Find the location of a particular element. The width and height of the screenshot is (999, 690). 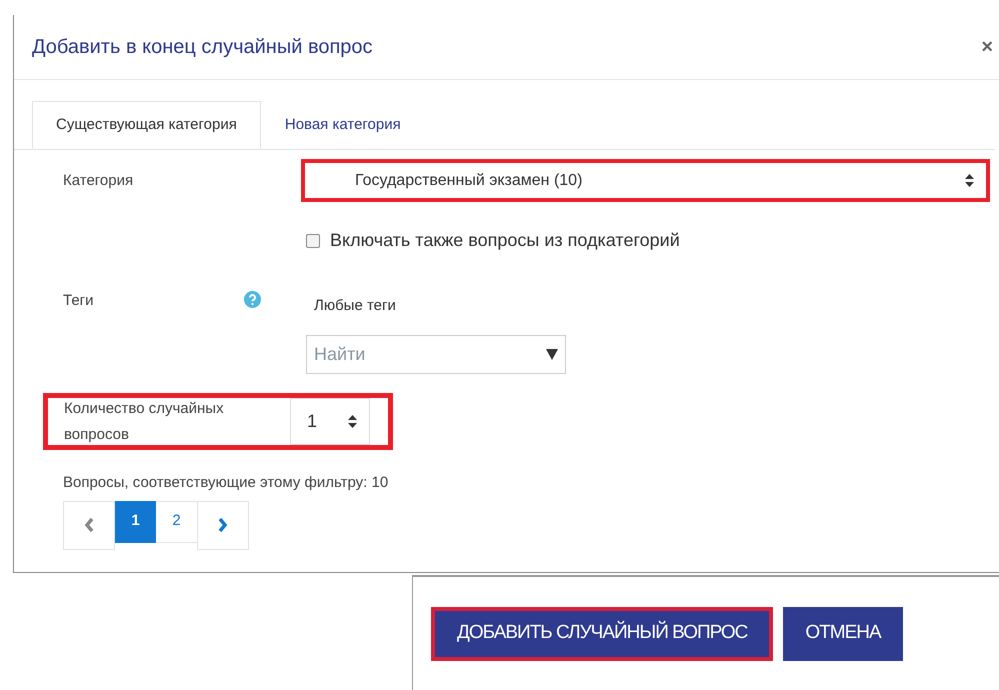

previous-page-button is located at coordinates (89, 525).